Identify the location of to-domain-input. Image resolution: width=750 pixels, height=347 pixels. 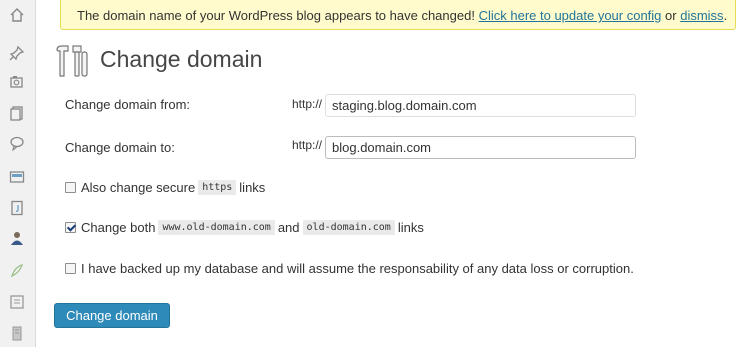
(480, 147).